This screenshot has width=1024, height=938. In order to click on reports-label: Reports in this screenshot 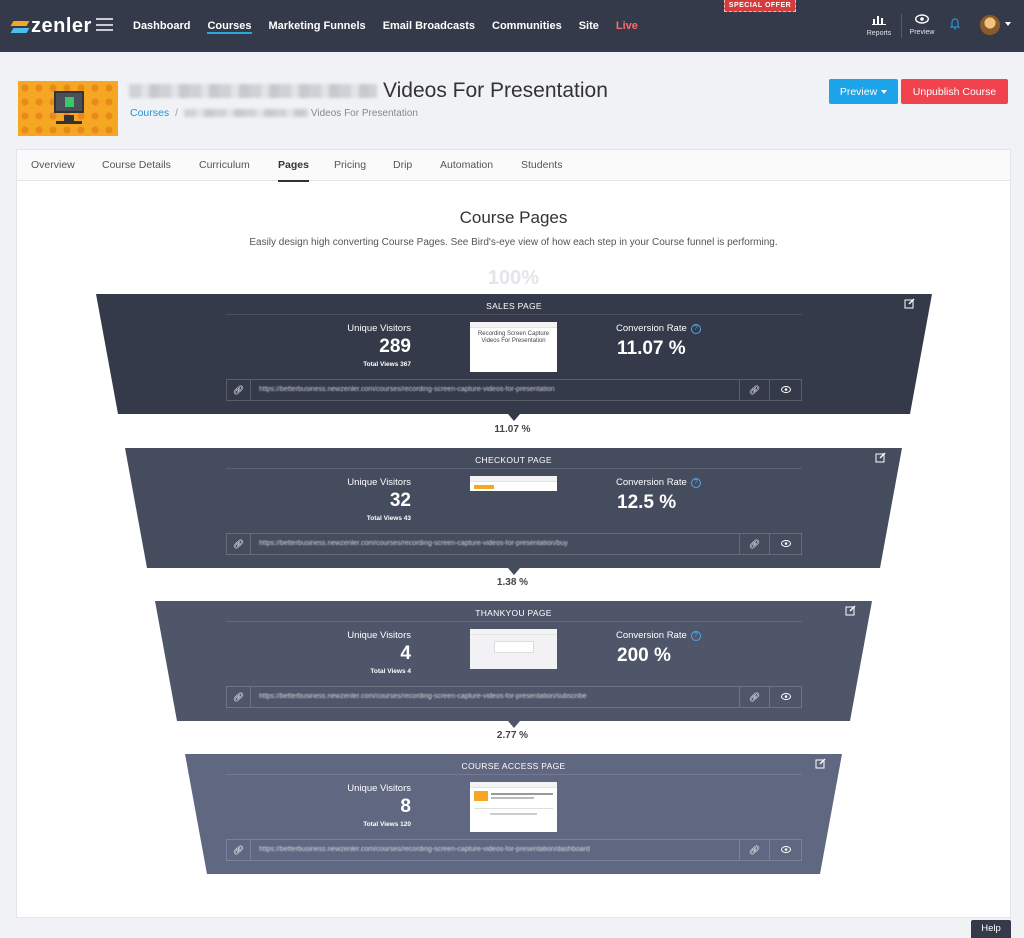, I will do `click(879, 33)`.